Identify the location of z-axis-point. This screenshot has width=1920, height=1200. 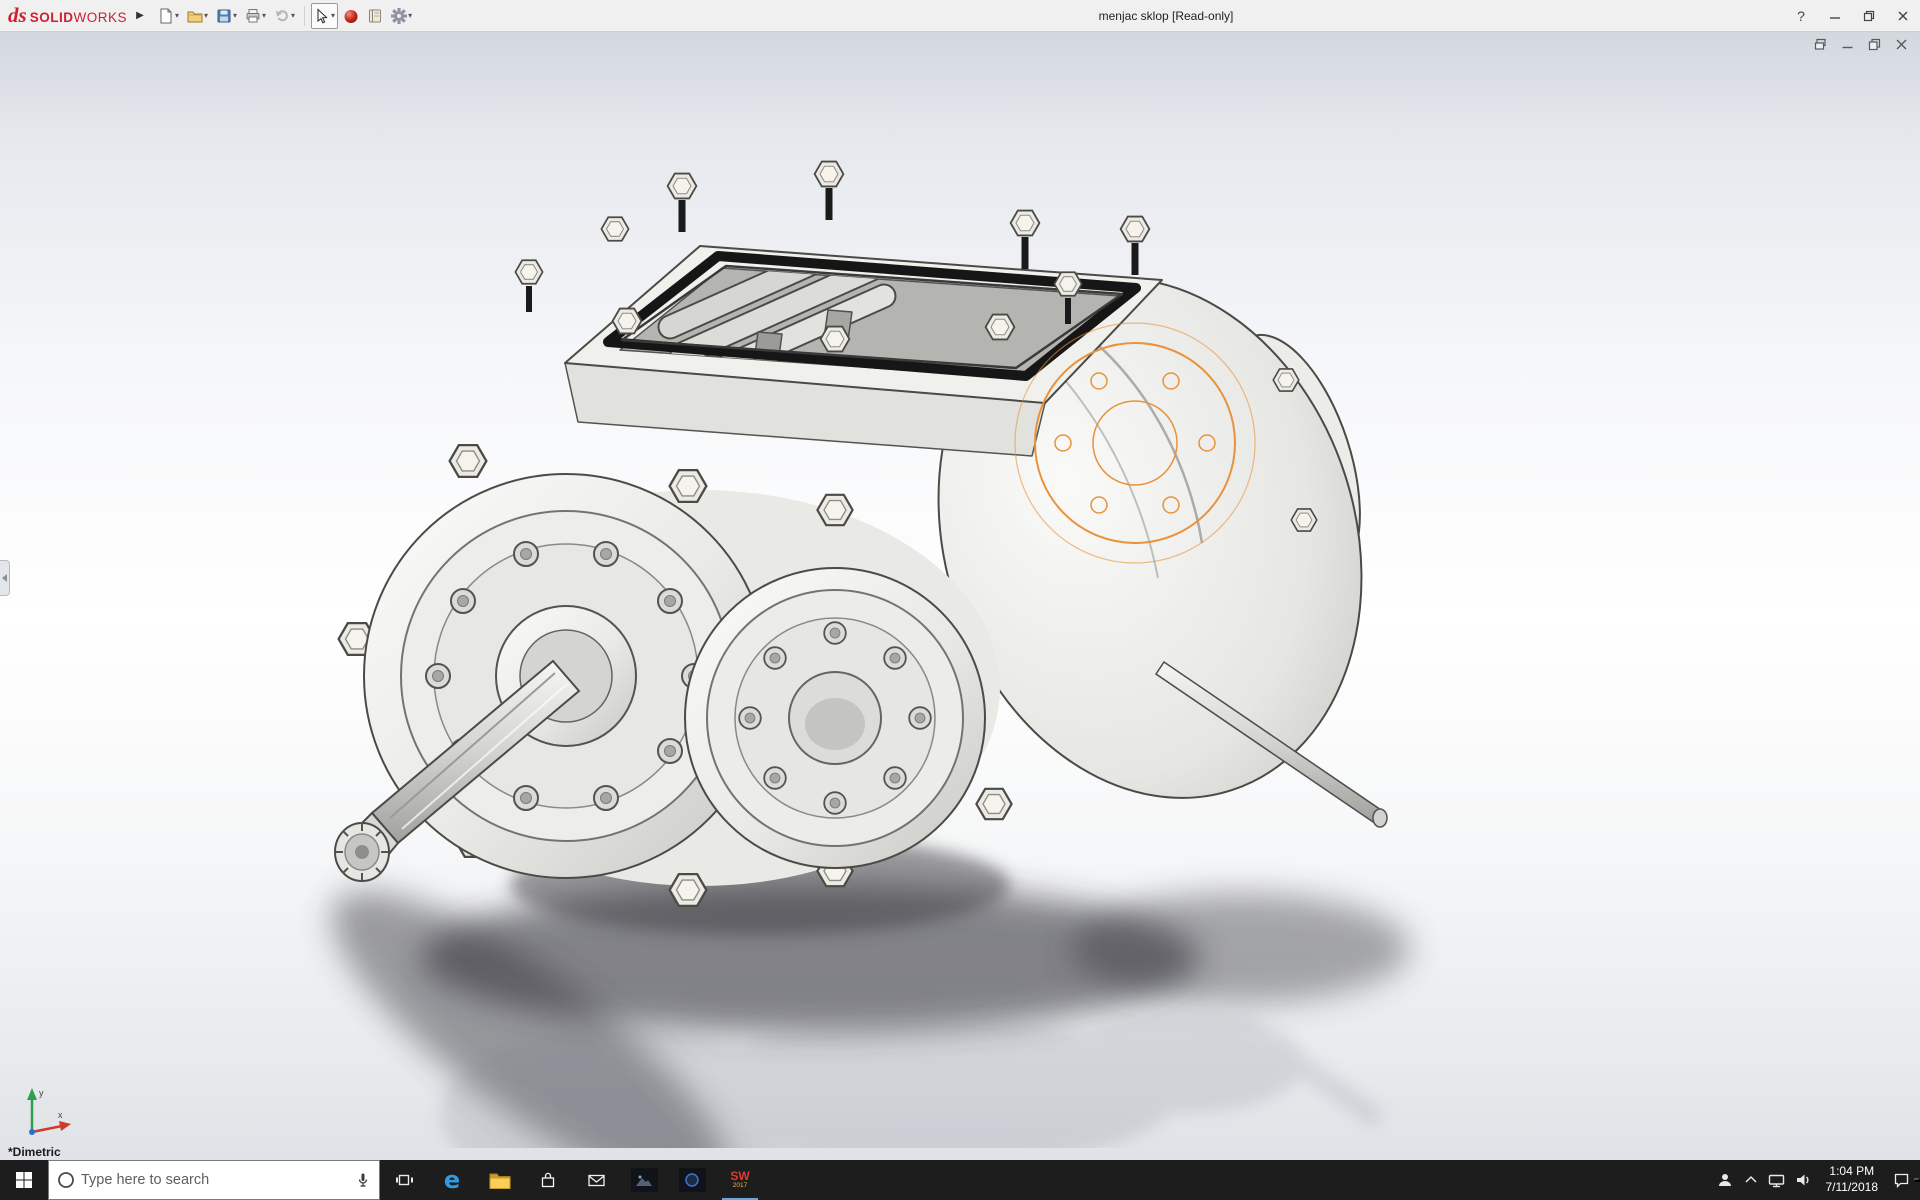
(32, 1132).